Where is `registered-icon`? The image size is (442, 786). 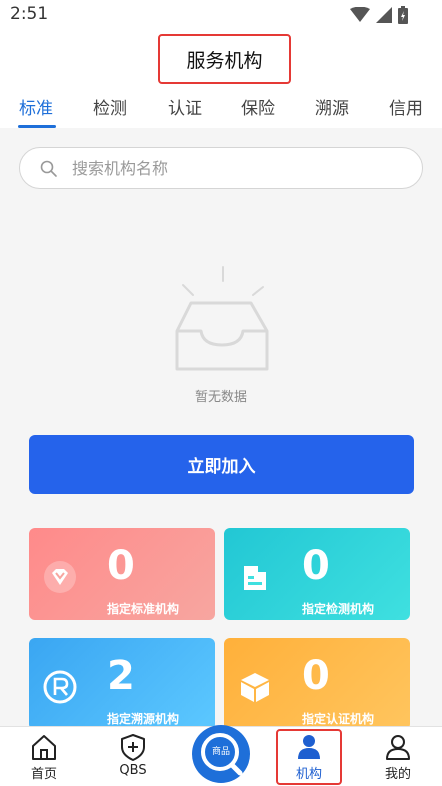
registered-icon is located at coordinates (60, 687).